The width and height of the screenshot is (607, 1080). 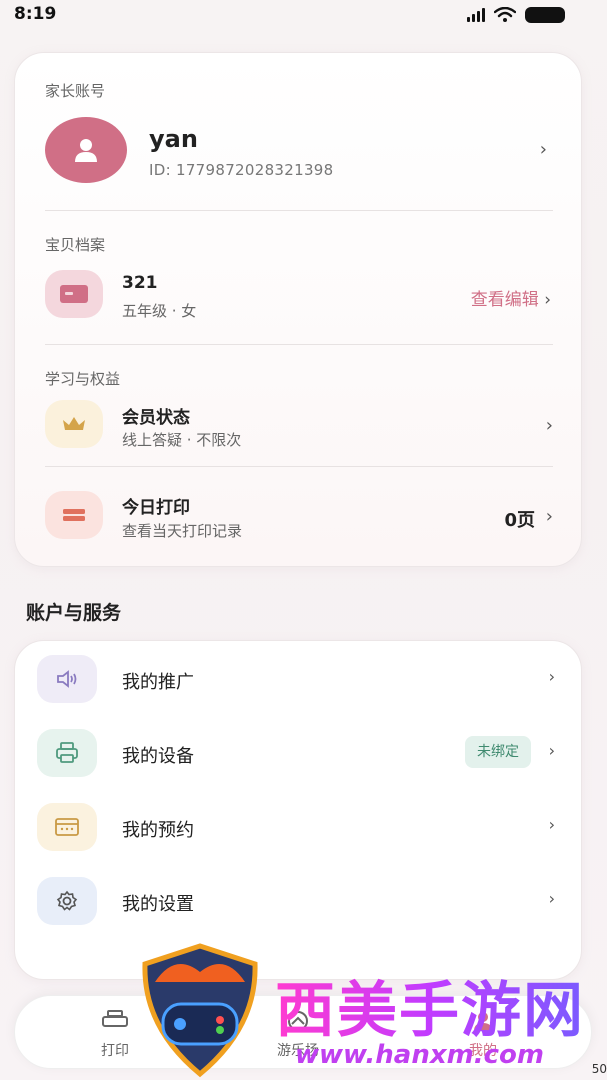 I want to click on service-label: 我的推广, so click(x=158, y=682).